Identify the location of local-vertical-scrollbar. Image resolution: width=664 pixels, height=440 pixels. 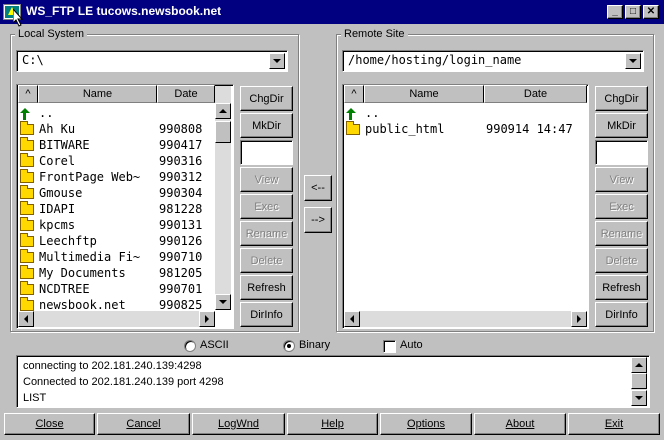
(223, 198).